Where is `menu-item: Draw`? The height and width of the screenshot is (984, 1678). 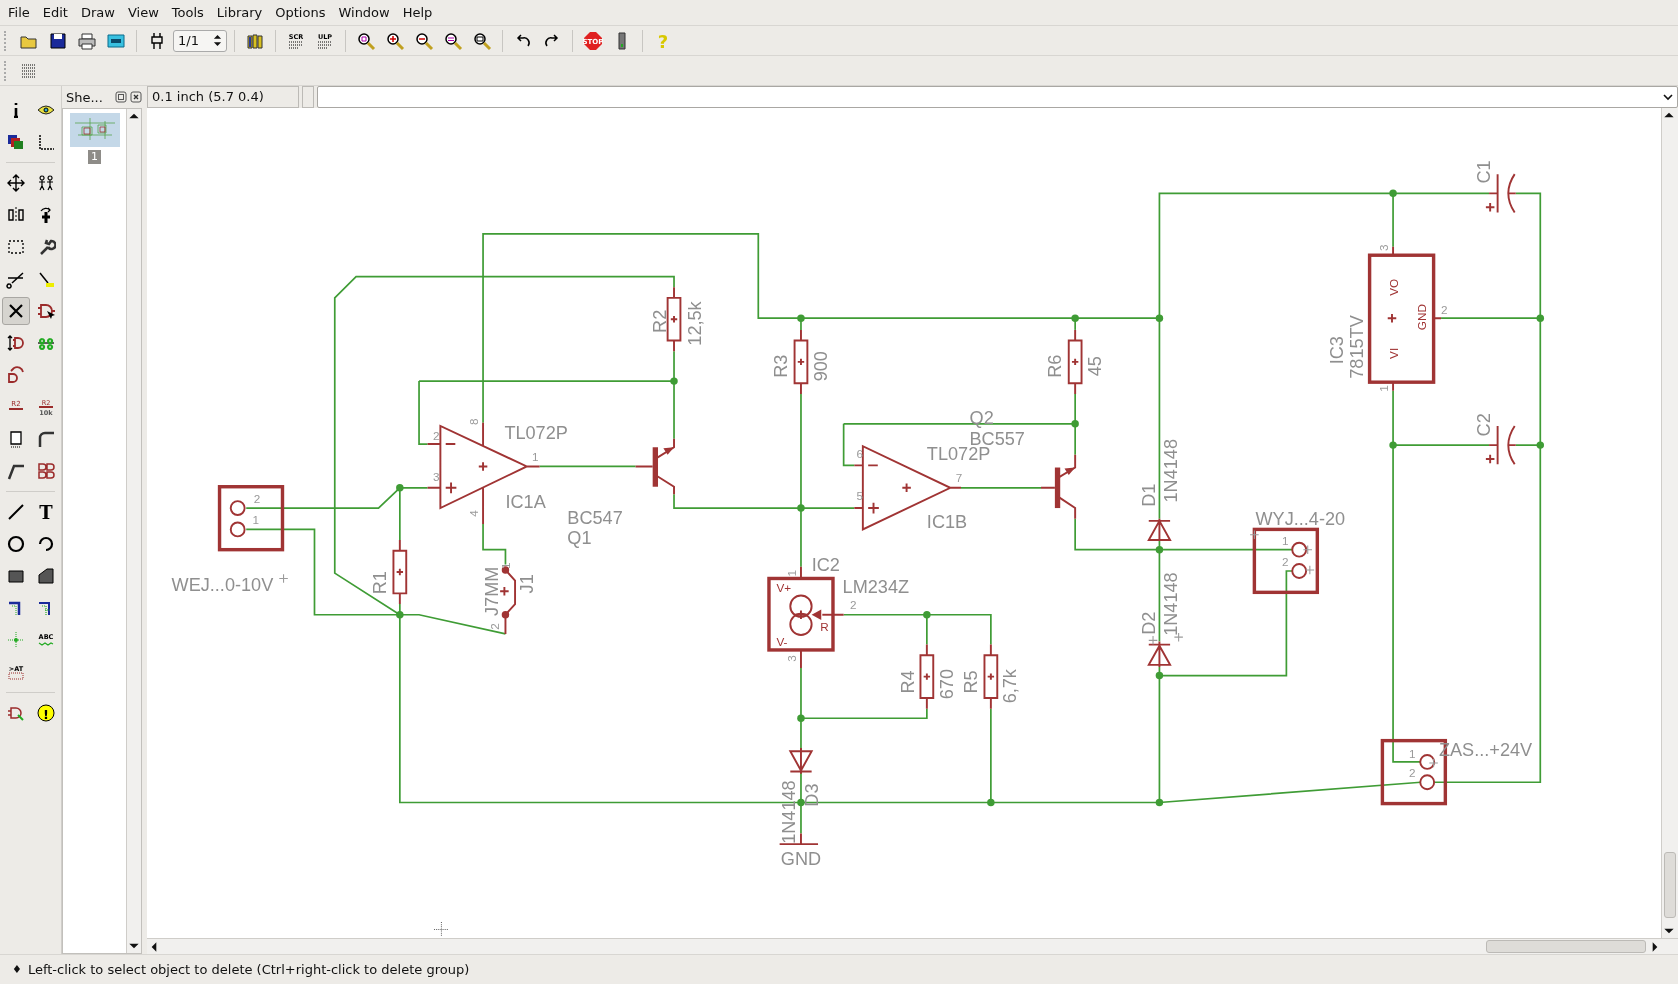
menu-item: Draw is located at coordinates (98, 12).